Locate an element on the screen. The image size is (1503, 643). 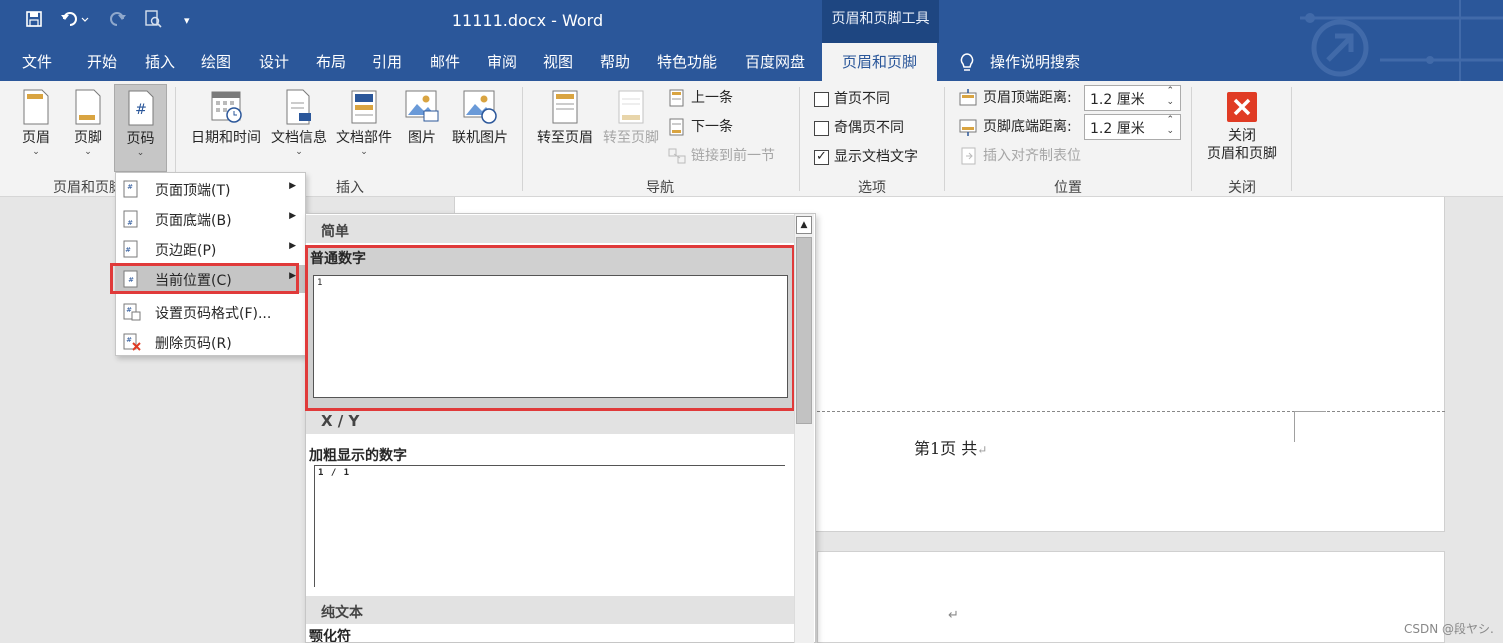
quick-parts-label: 文档部件 is located at coordinates (364, 138).